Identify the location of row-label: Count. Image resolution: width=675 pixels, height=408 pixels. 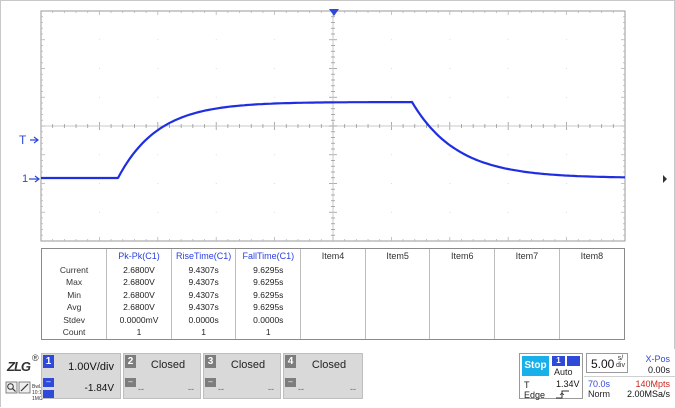
(74, 332).